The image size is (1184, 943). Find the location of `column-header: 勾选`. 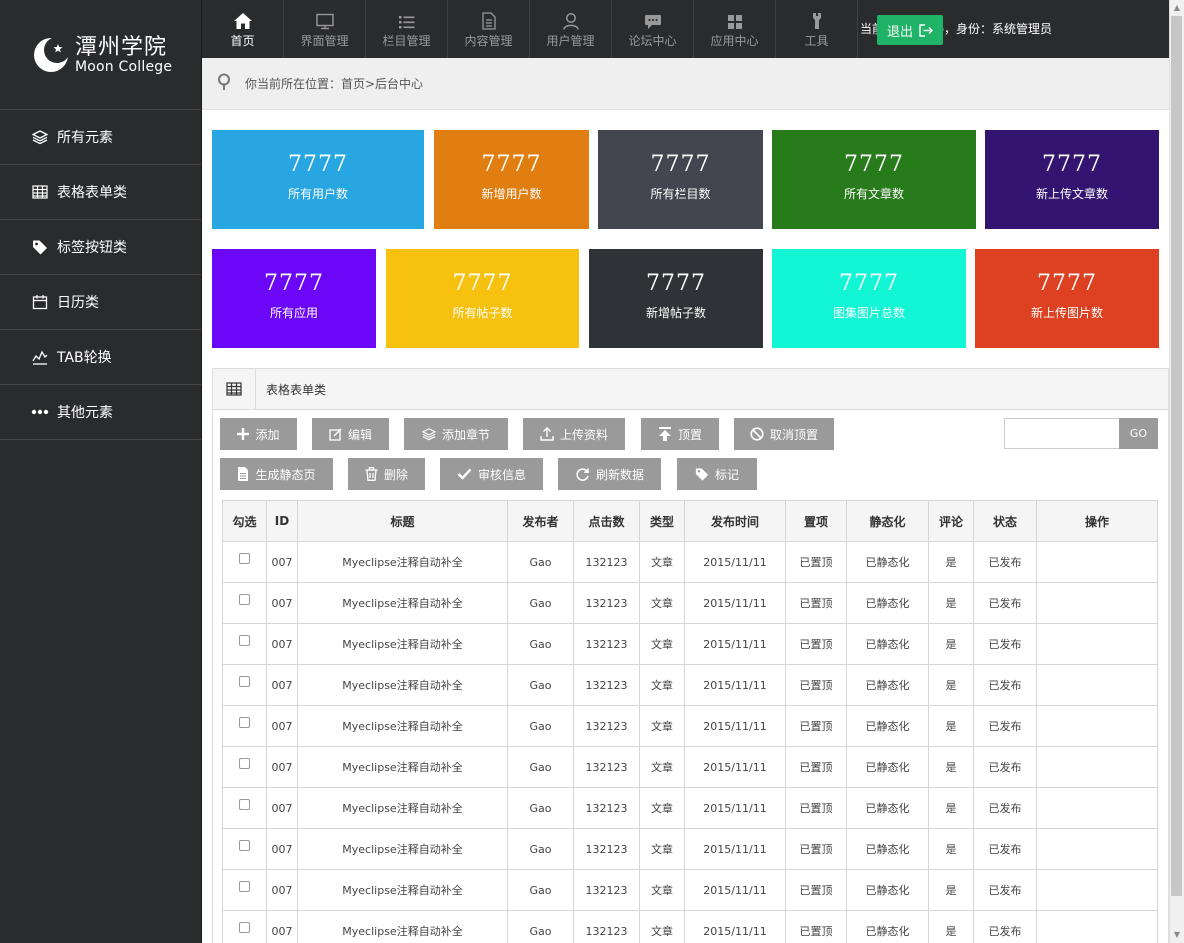

column-header: 勾选 is located at coordinates (244, 521).